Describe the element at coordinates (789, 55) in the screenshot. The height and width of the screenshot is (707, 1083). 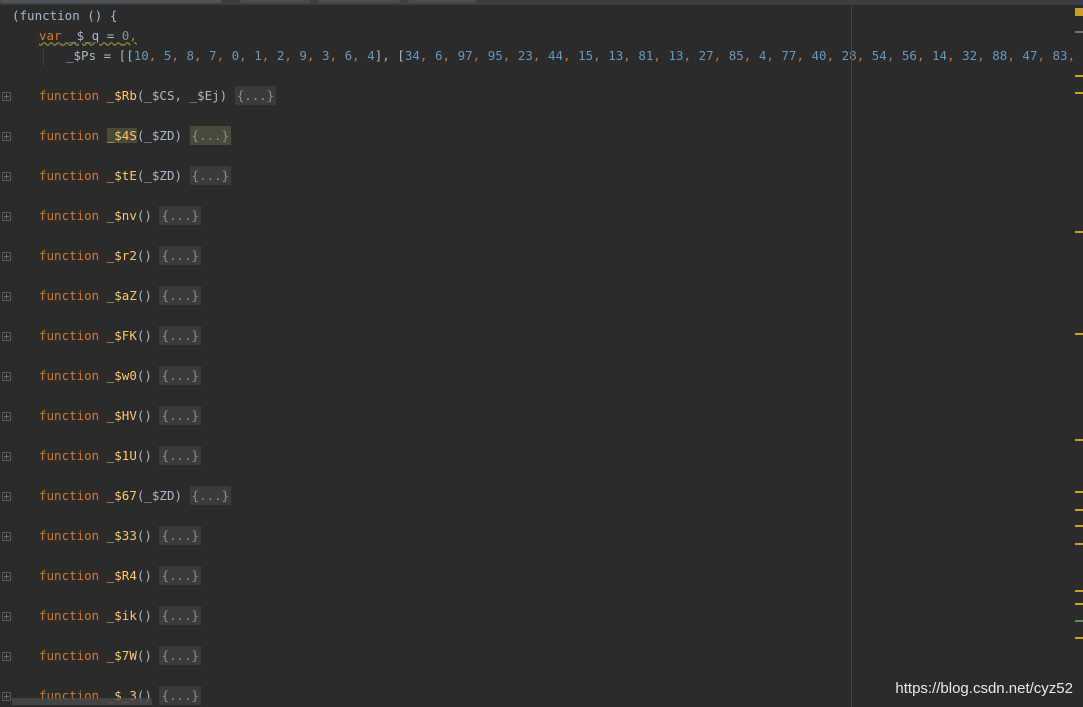
I see `array-number: 77` at that location.